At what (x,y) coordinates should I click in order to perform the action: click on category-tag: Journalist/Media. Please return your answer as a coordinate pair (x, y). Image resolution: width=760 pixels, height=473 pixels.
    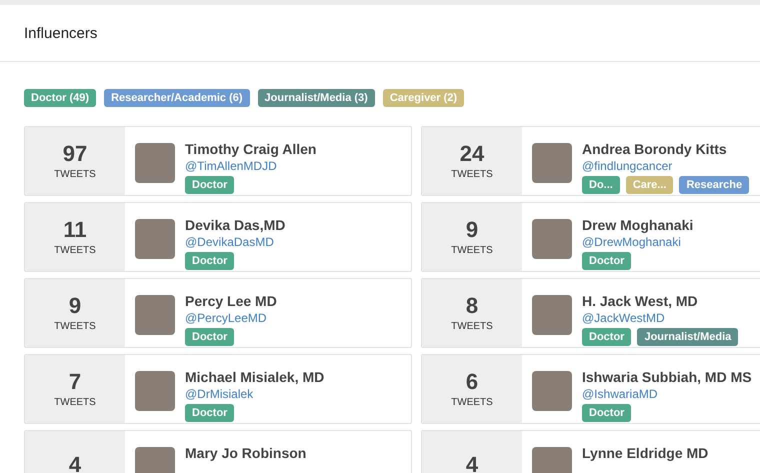
    Looking at the image, I should click on (687, 337).